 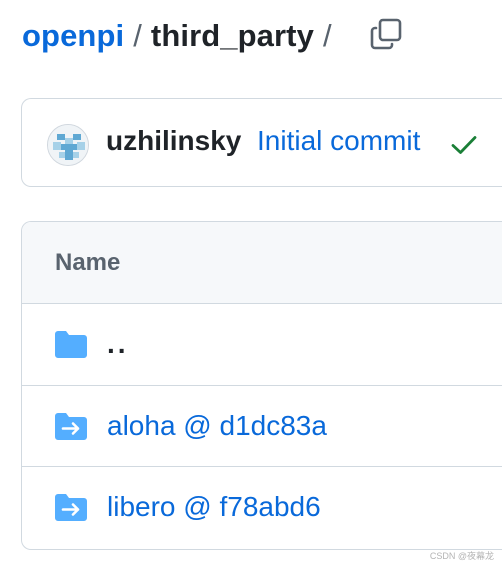 I want to click on identicon-avatar, so click(x=68, y=145).